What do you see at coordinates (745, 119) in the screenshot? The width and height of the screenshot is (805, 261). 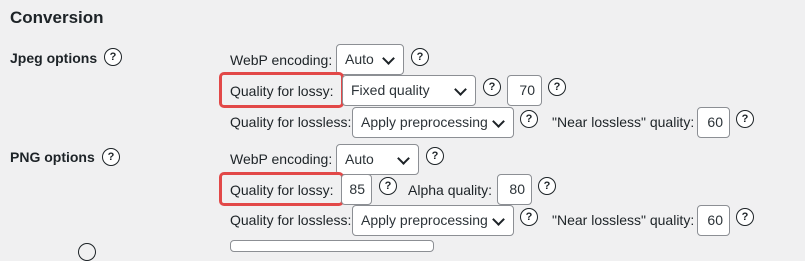 I see `jpeg-near-lossless-help-icon: ?` at bounding box center [745, 119].